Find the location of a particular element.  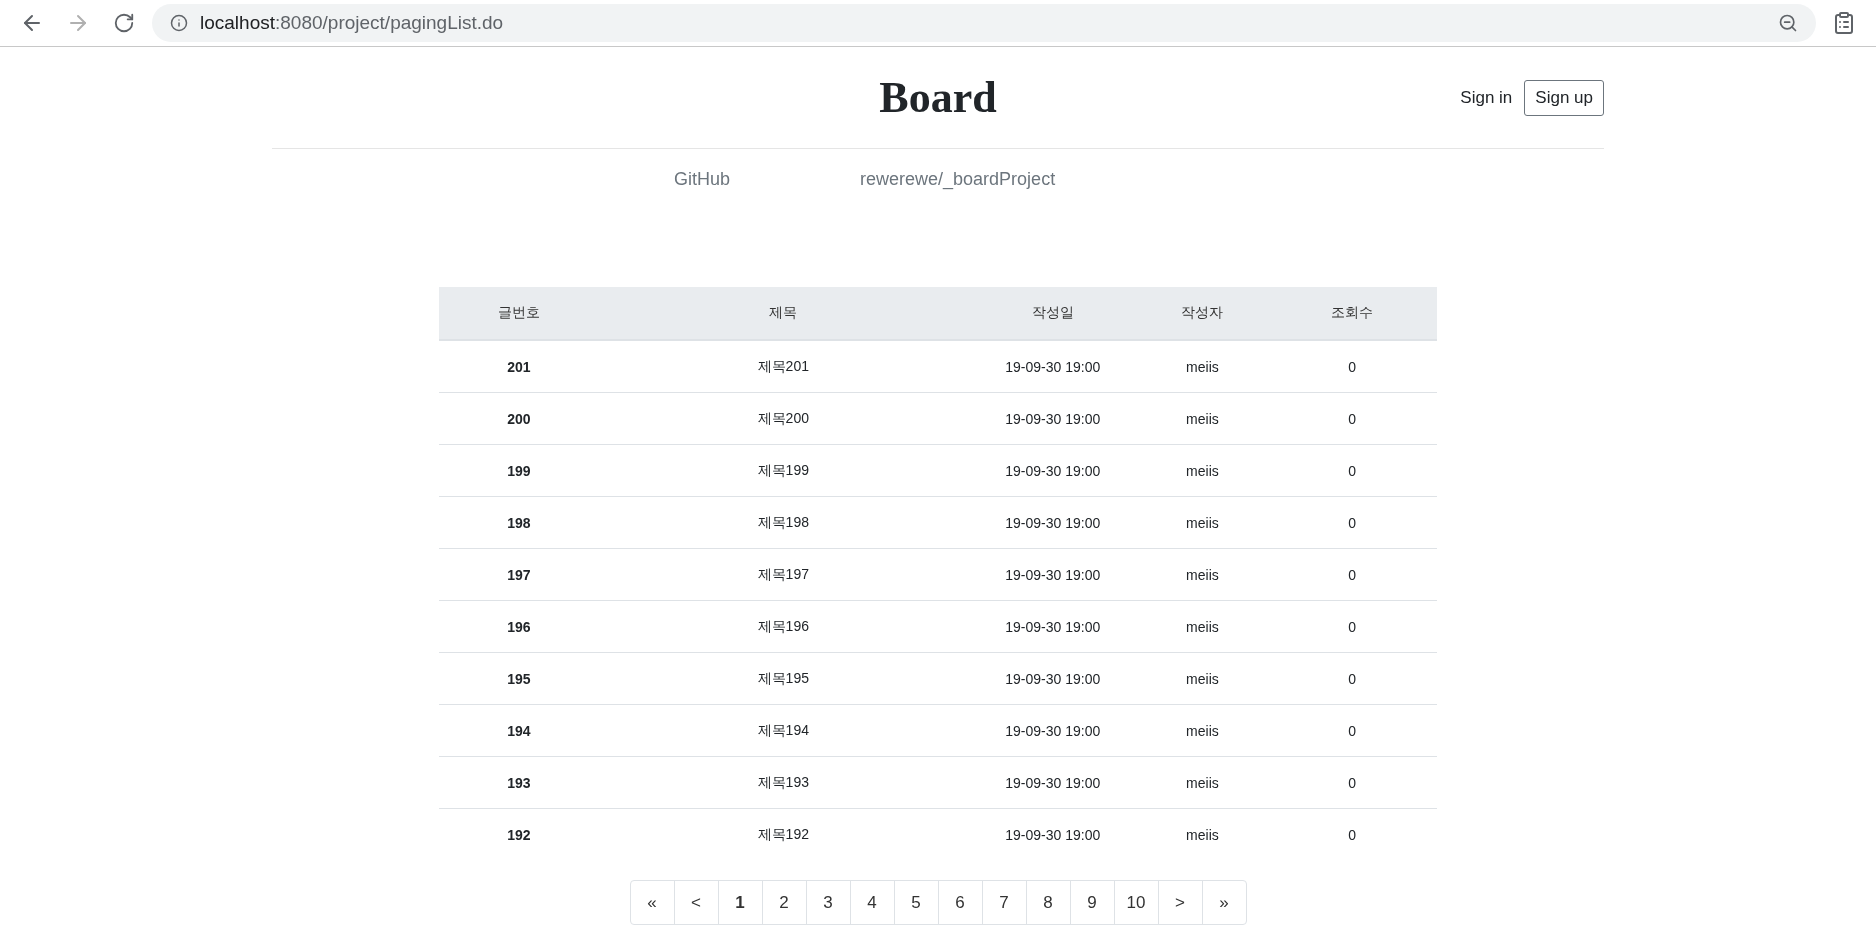

table-cell: 197 is located at coordinates (519, 574).